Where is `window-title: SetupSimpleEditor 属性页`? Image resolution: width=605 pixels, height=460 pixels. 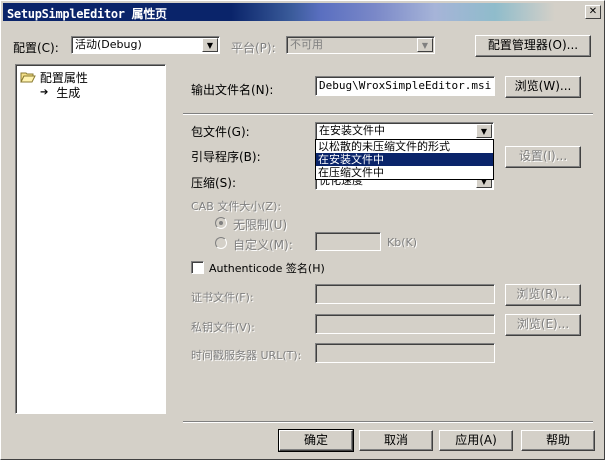
window-title: SetupSimpleEditor 属性页 is located at coordinates (87, 14).